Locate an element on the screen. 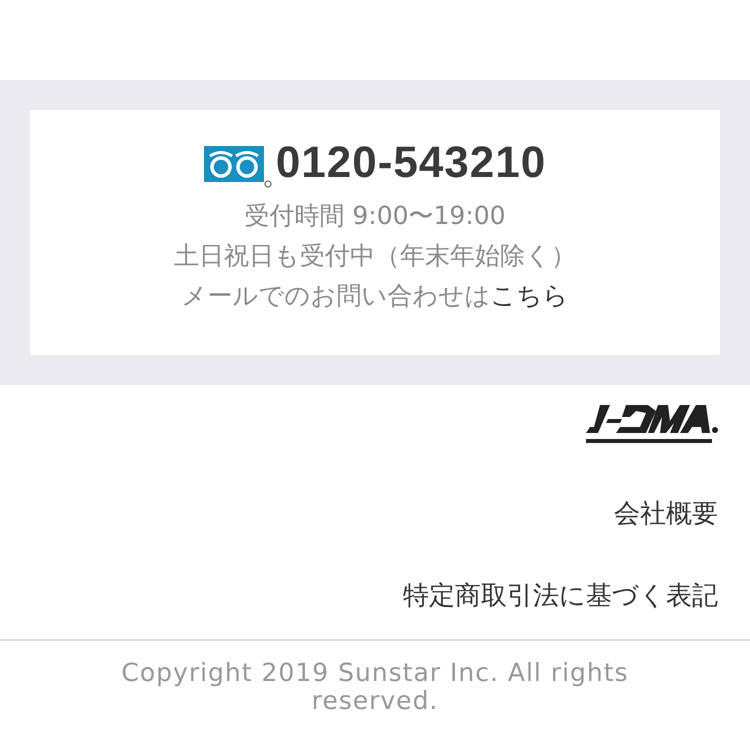  footer-link: 特定商取引法に基づく表記 is located at coordinates (560, 596).